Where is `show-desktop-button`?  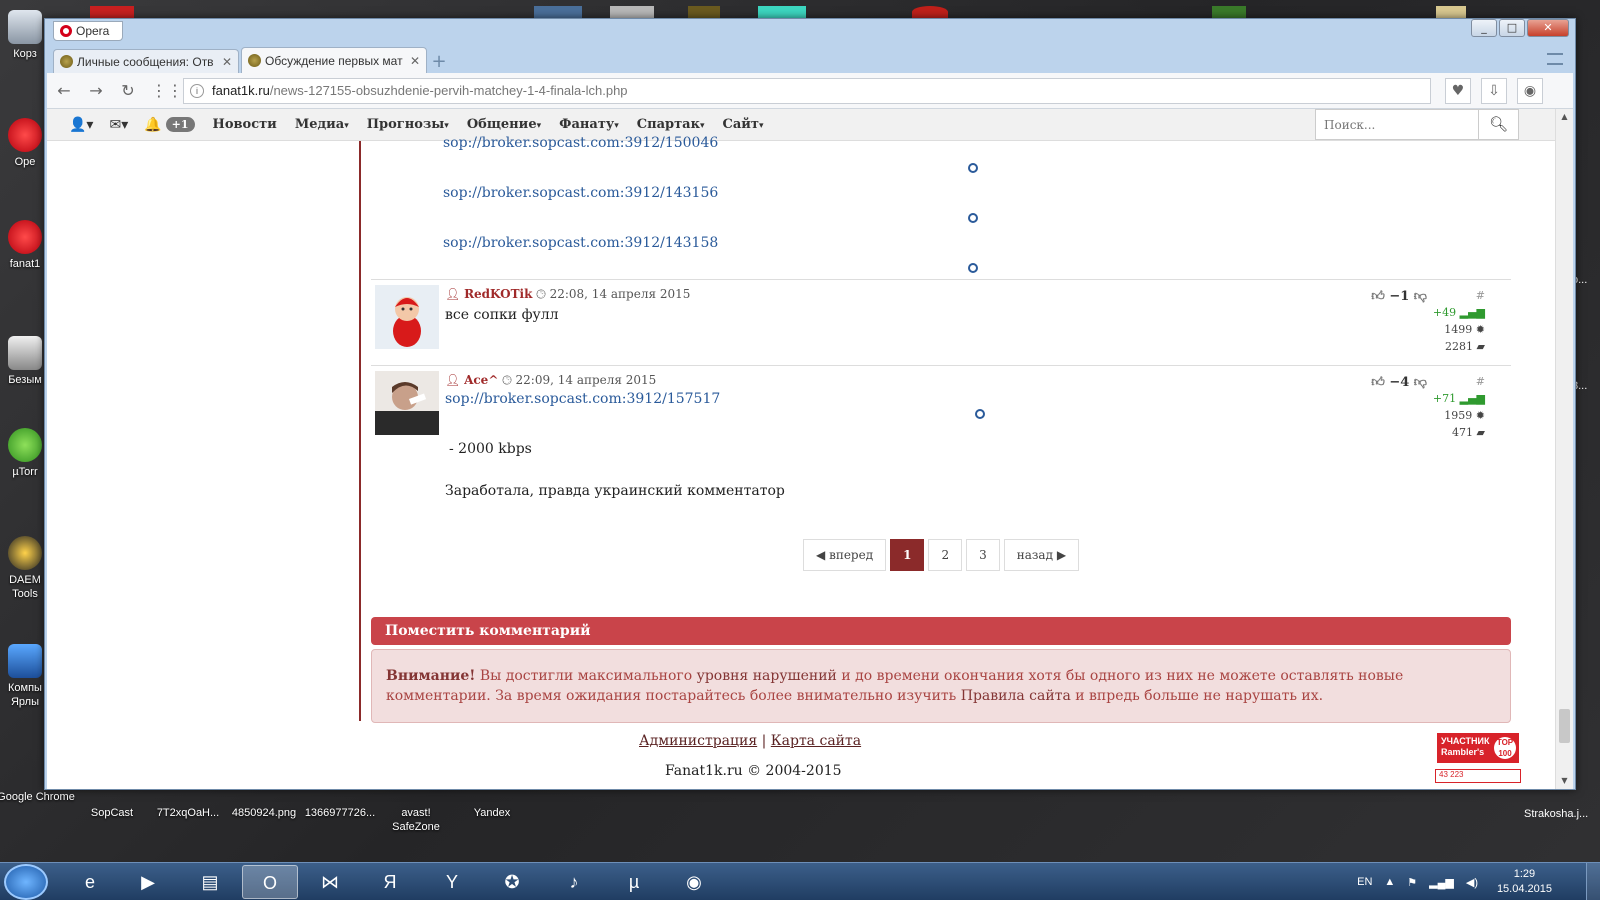
show-desktop-button is located at coordinates (1593, 881).